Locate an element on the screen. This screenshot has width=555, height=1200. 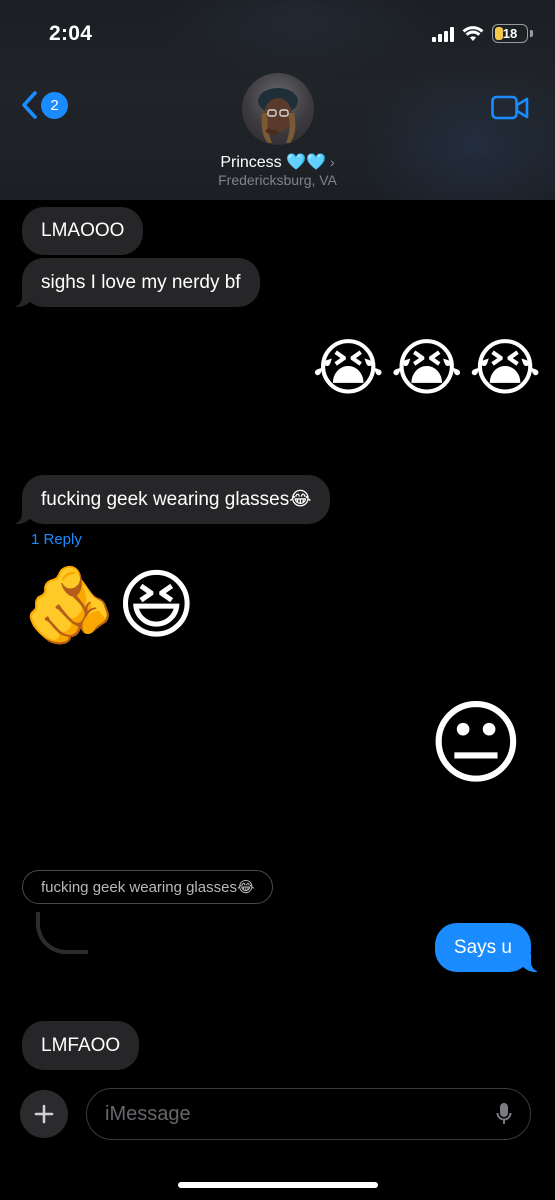
home-indicator is located at coordinates (278, 1185).